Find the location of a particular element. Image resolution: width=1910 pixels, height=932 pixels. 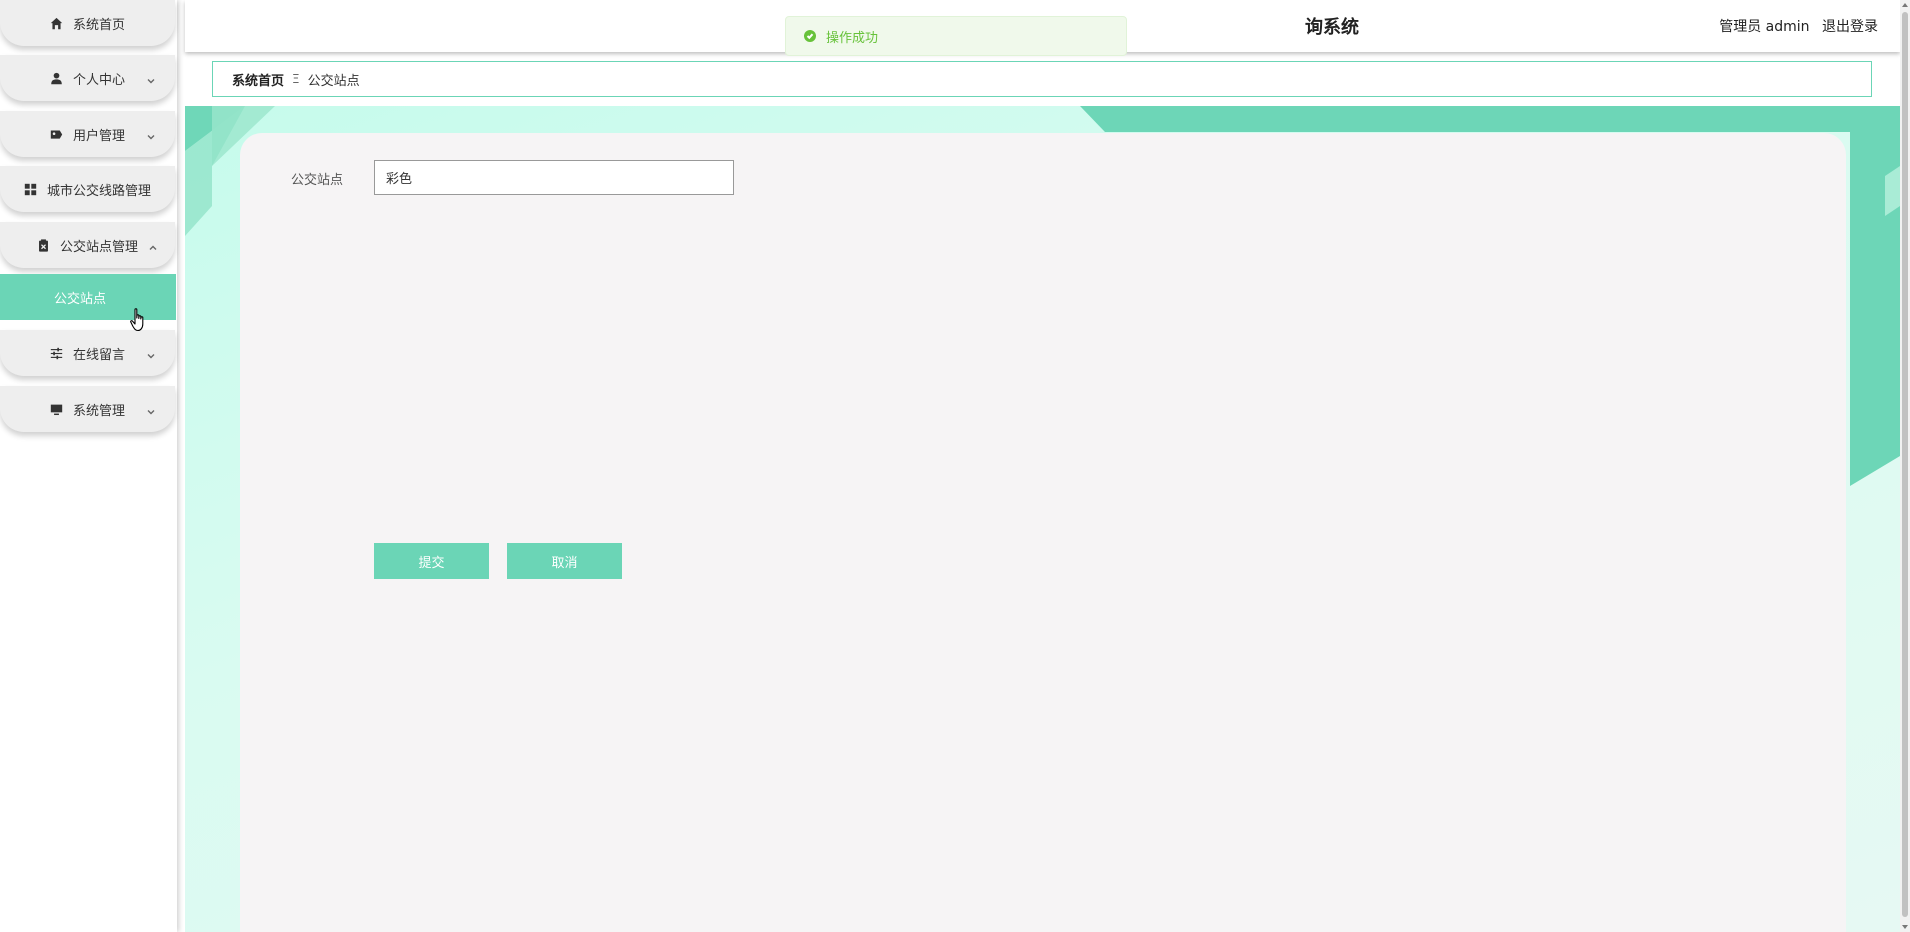

breadcrumb-current: 公交站点 is located at coordinates (333, 81).